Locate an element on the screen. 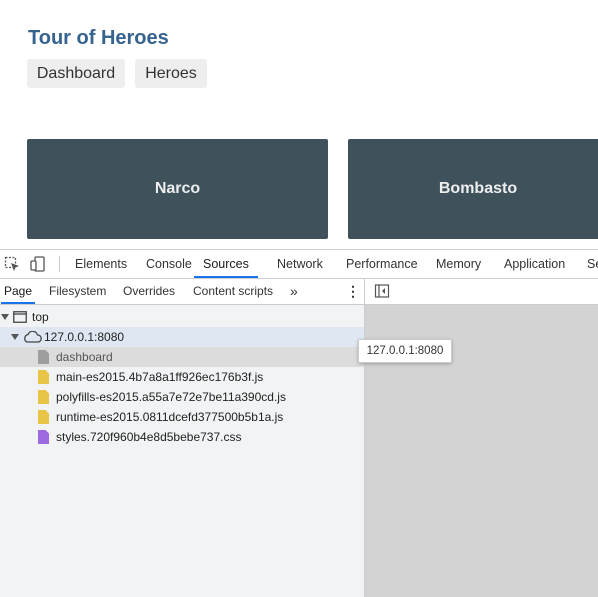 Image resolution: width=598 pixels, height=597 pixels. frame-icon is located at coordinates (20, 317).